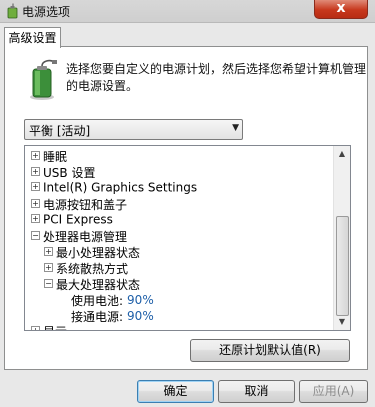 The height and width of the screenshot is (407, 375). I want to click on vertical-scrollbar: ▲ ▼, so click(341, 238).